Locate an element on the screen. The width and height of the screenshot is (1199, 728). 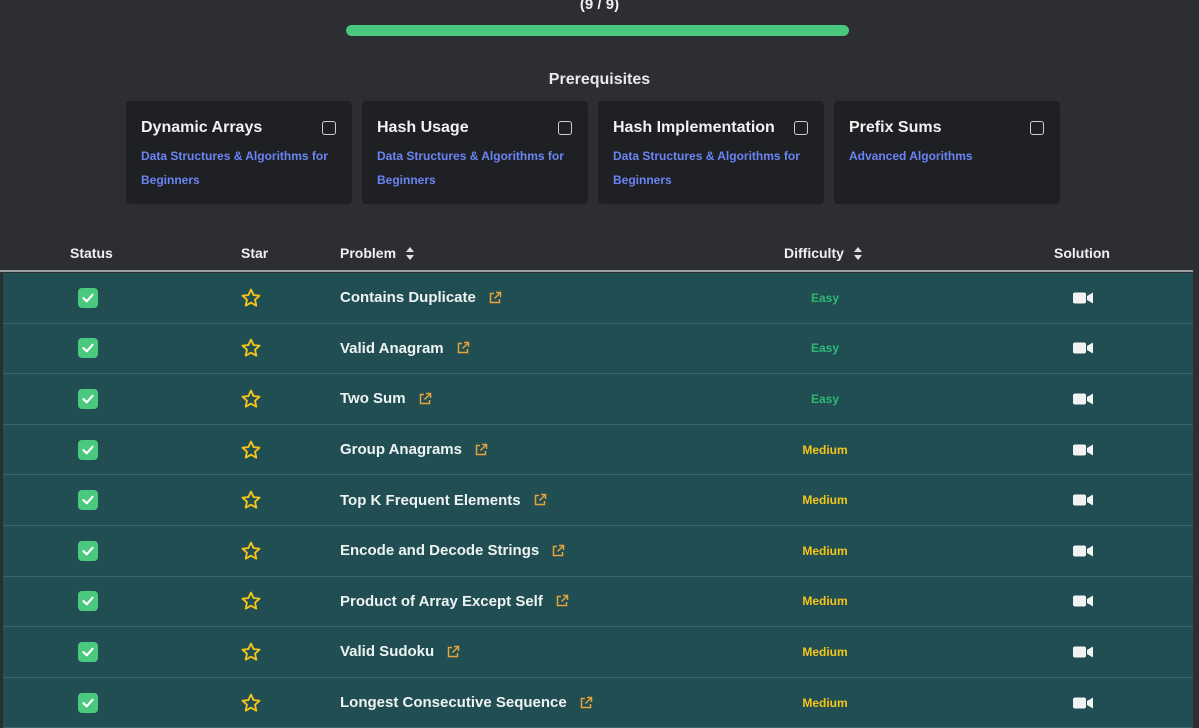
progress-bar is located at coordinates (597, 30).